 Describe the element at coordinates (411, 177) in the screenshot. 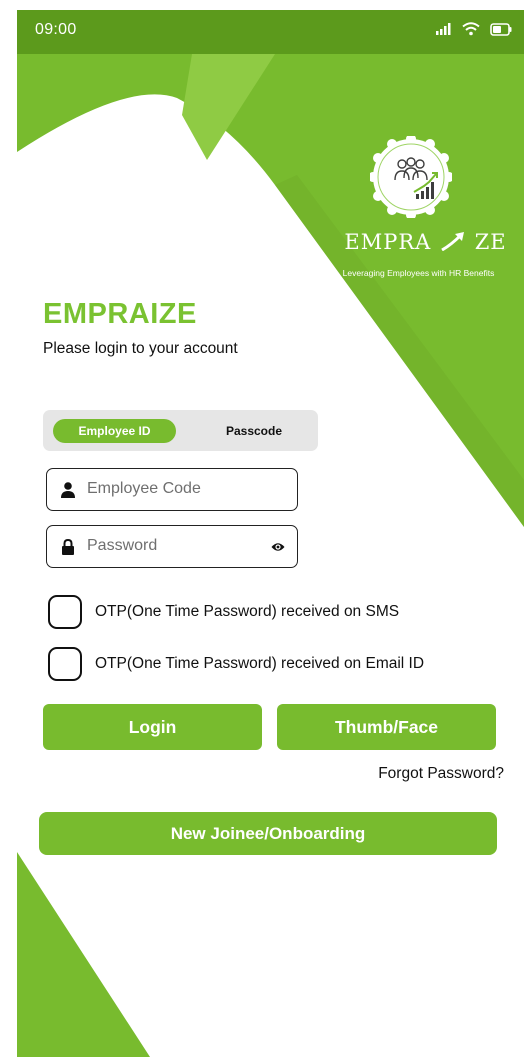

I see `people-growth-icon` at that location.